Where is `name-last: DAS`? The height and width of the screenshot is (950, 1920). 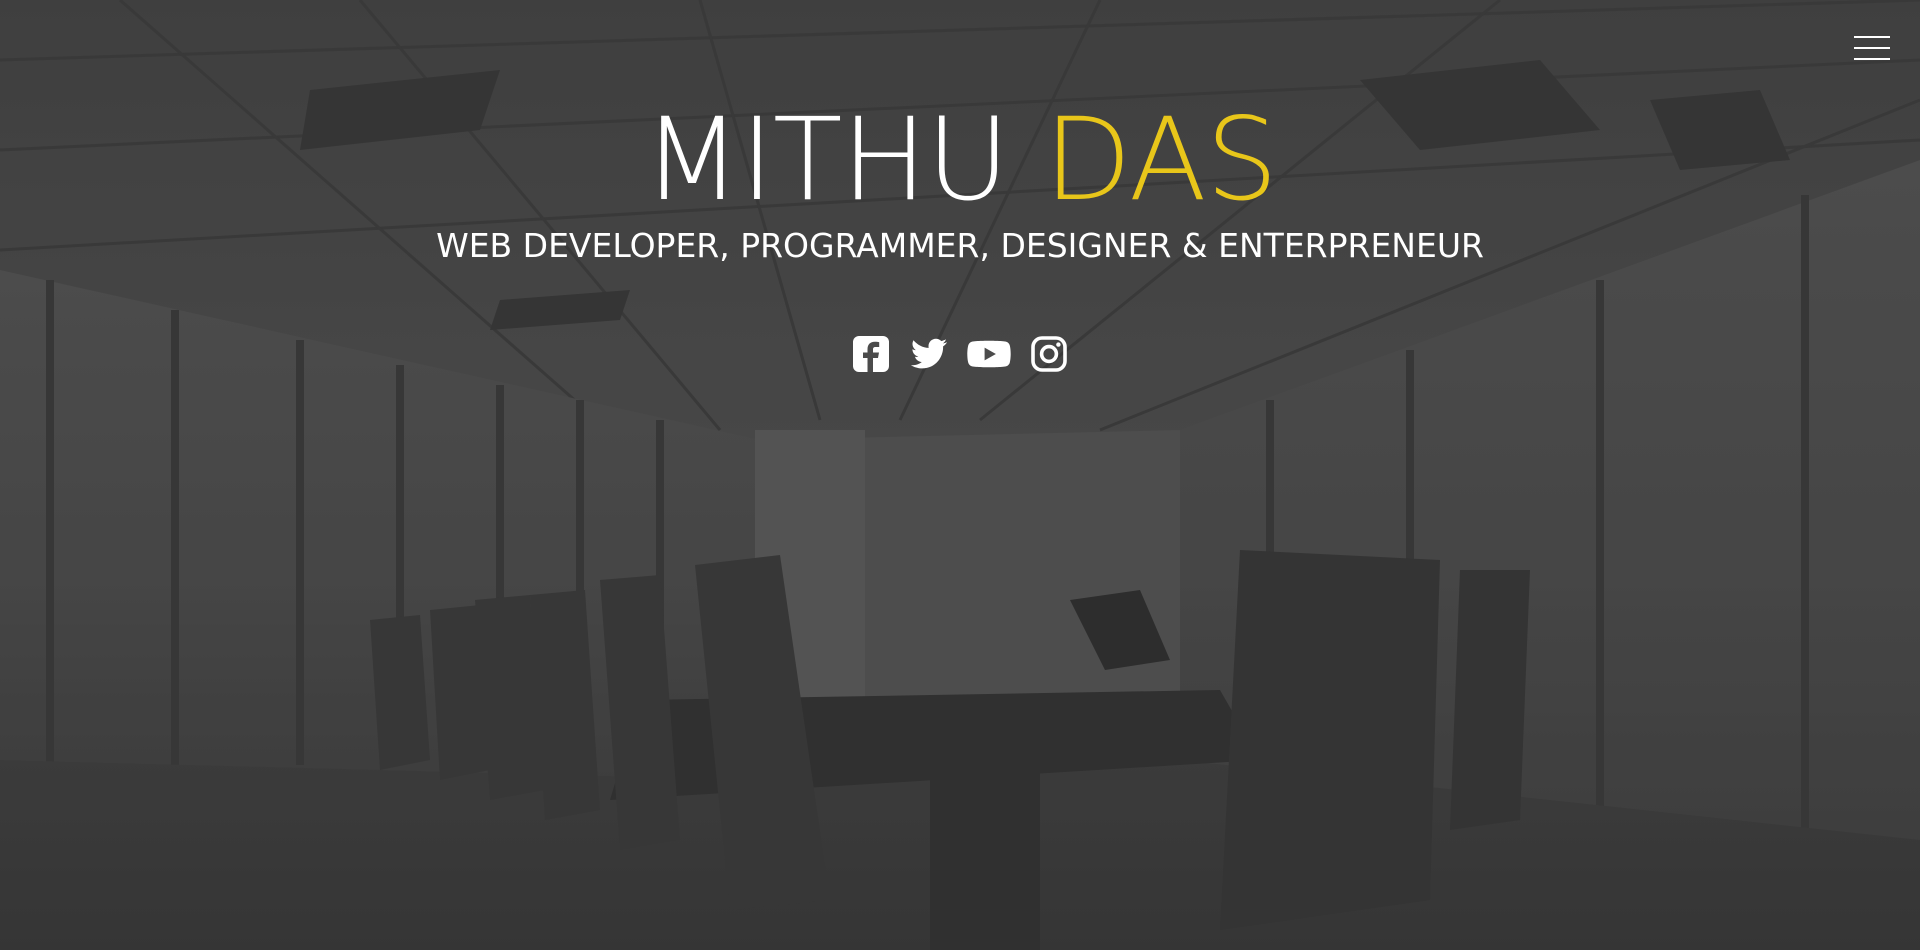 name-last: DAS is located at coordinates (1160, 159).